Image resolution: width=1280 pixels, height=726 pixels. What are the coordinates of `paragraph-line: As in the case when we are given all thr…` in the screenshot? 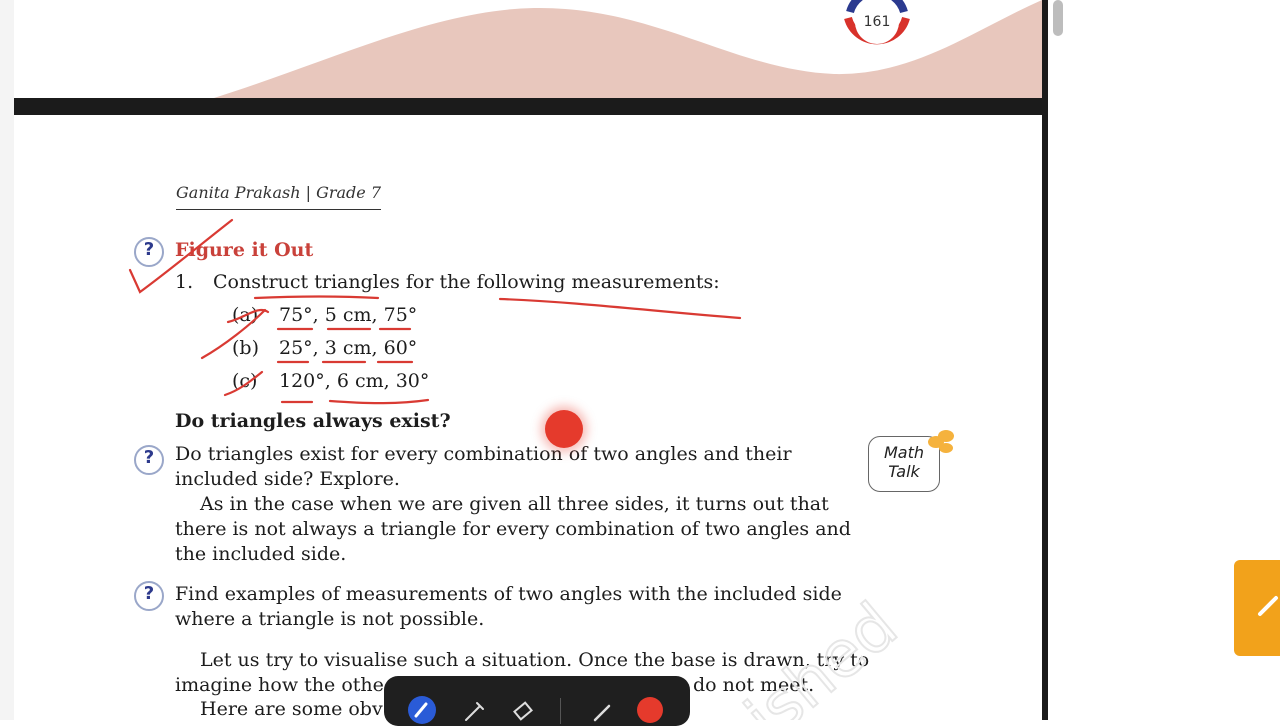 It's located at (514, 504).